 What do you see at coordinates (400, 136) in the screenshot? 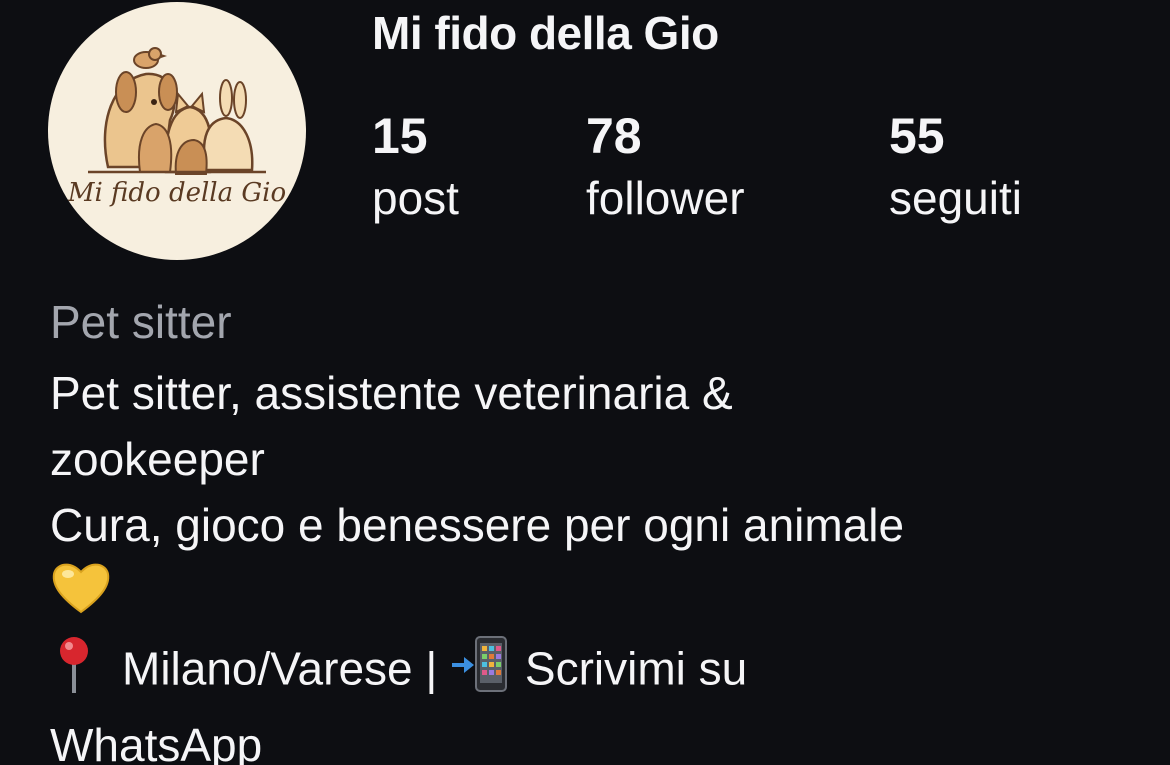
I see `posts-count-value: 15` at bounding box center [400, 136].